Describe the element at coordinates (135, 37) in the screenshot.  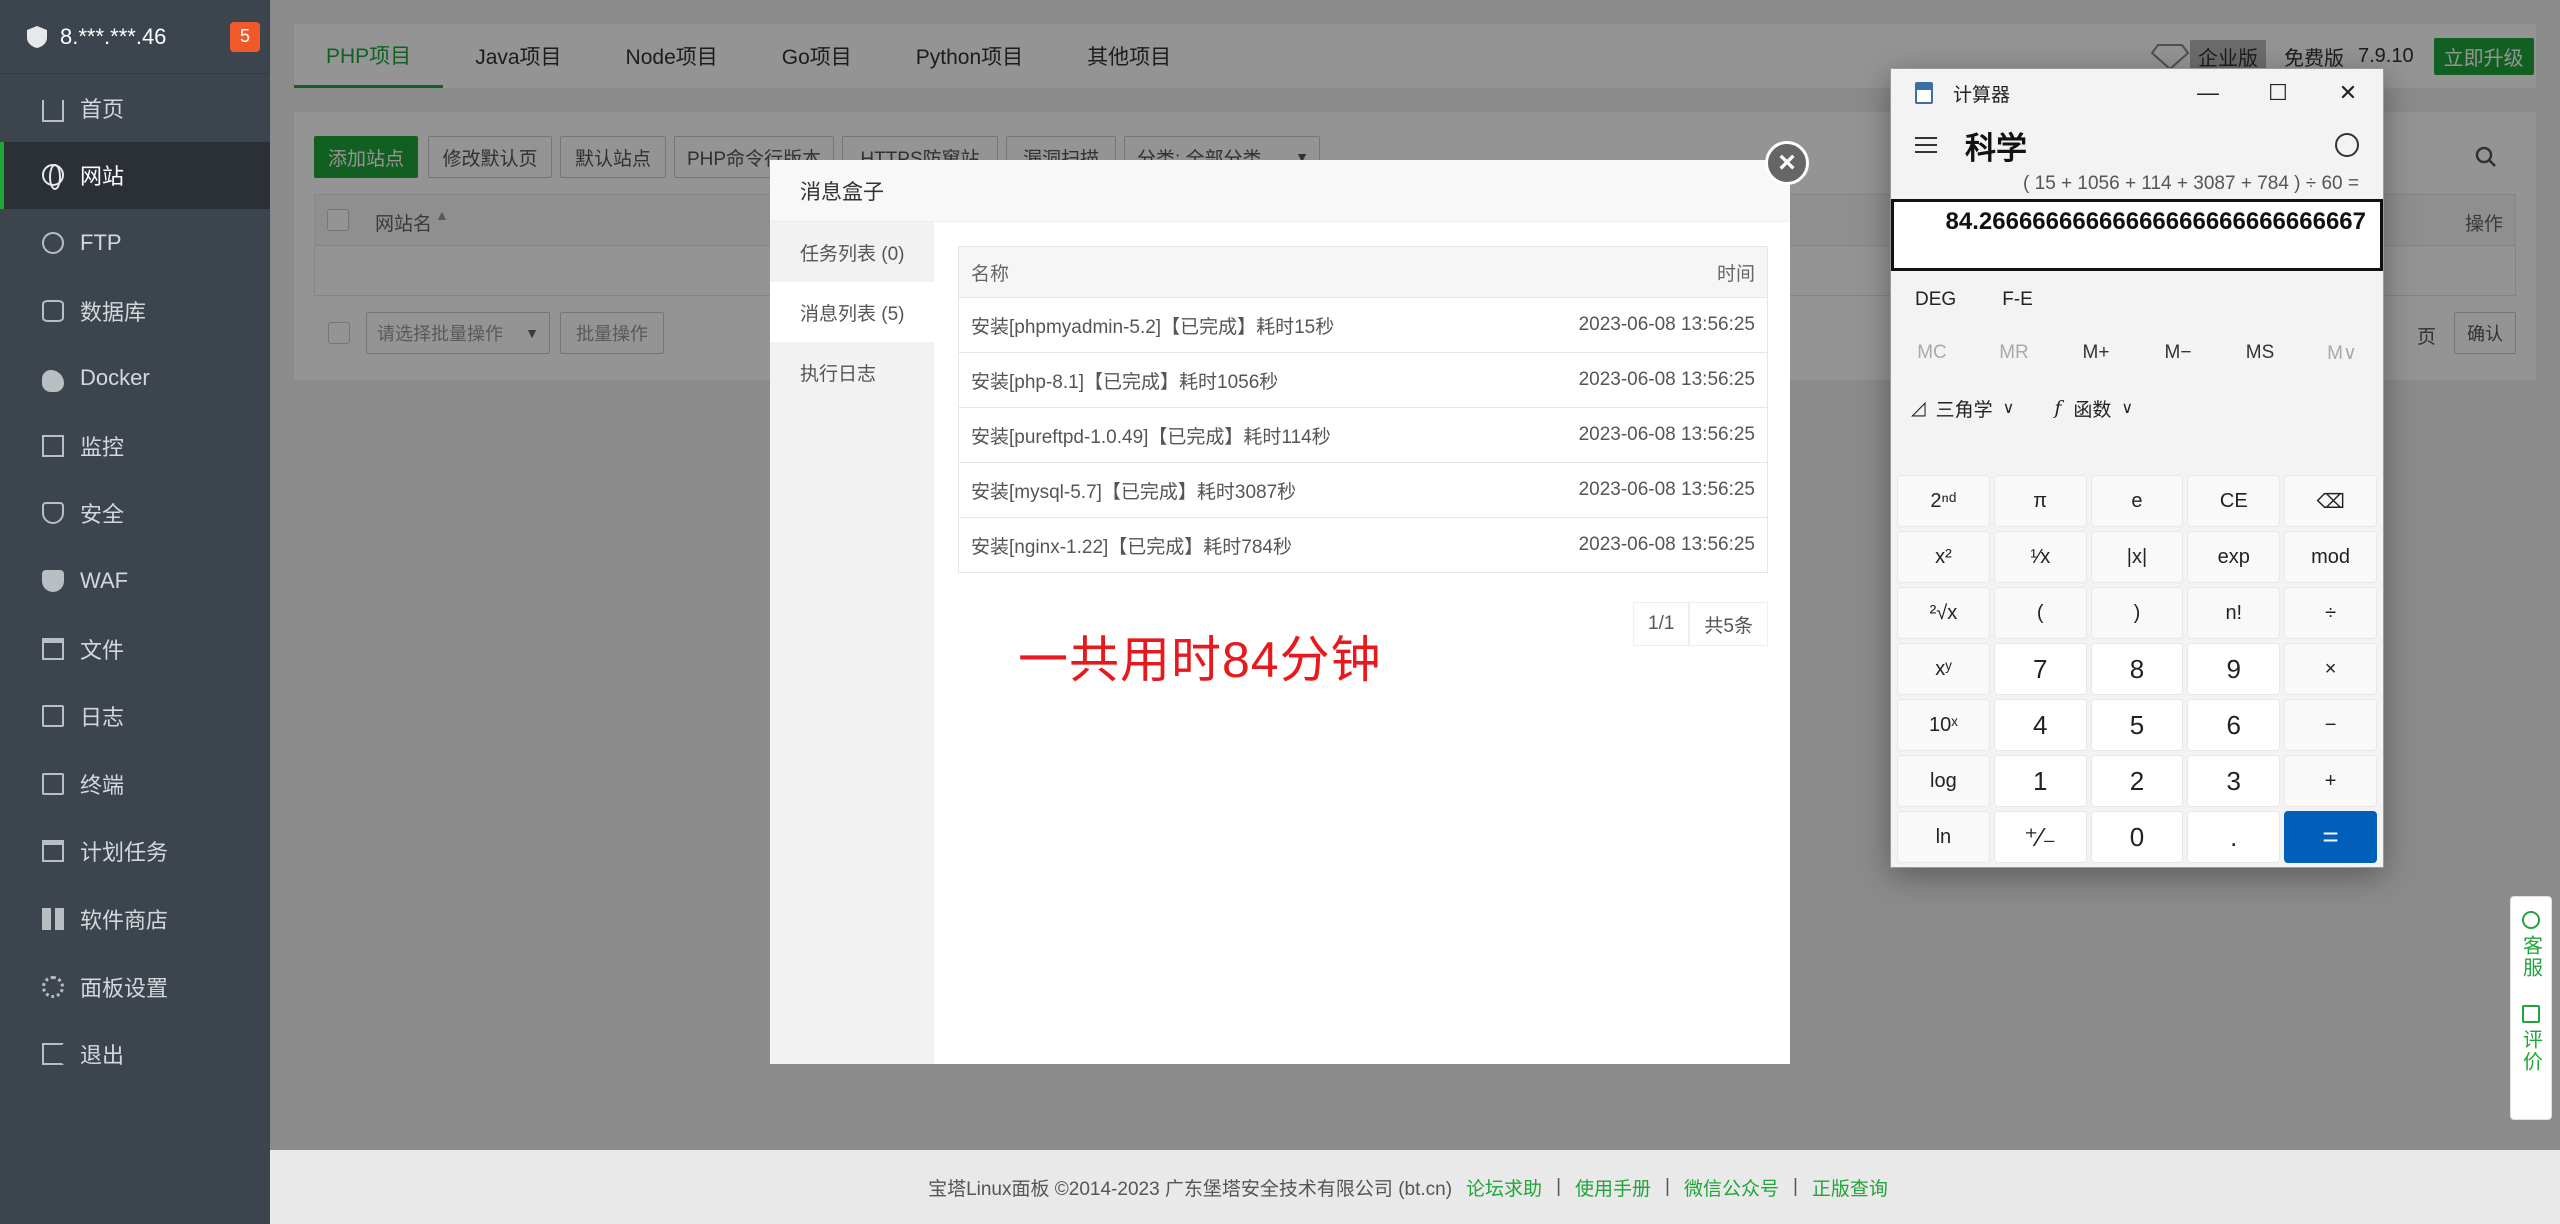
I see `server-header: 8.***.***.46 5` at that location.